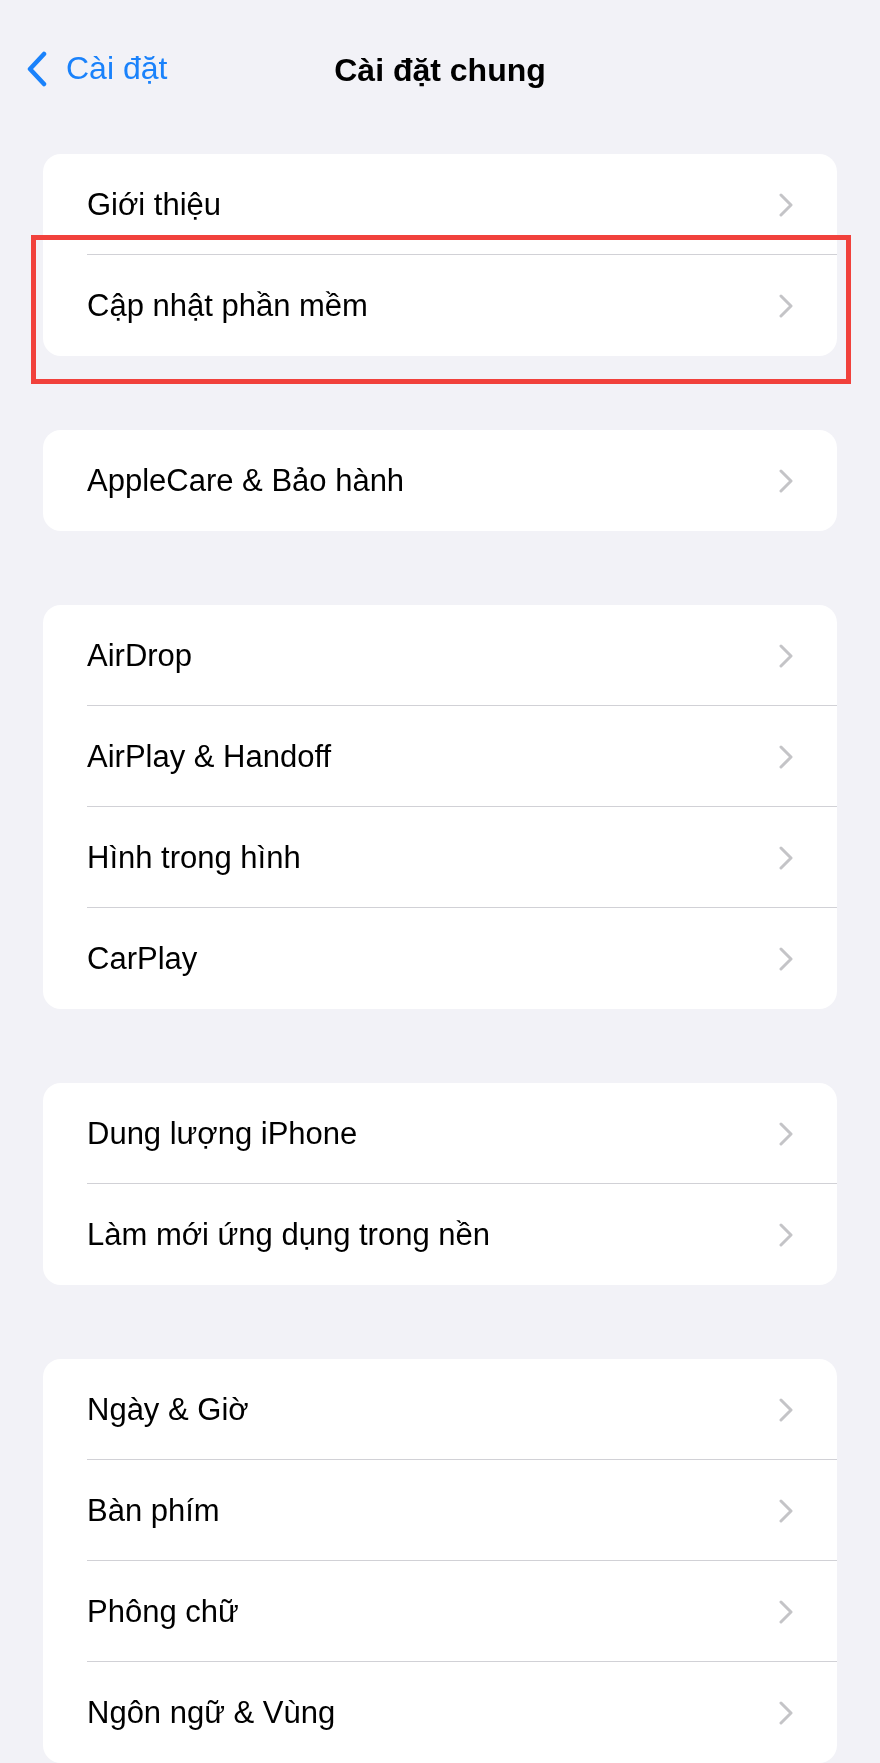 Image resolution: width=880 pixels, height=1763 pixels. I want to click on settings-row: Ngày & Giờ, so click(440, 1409).